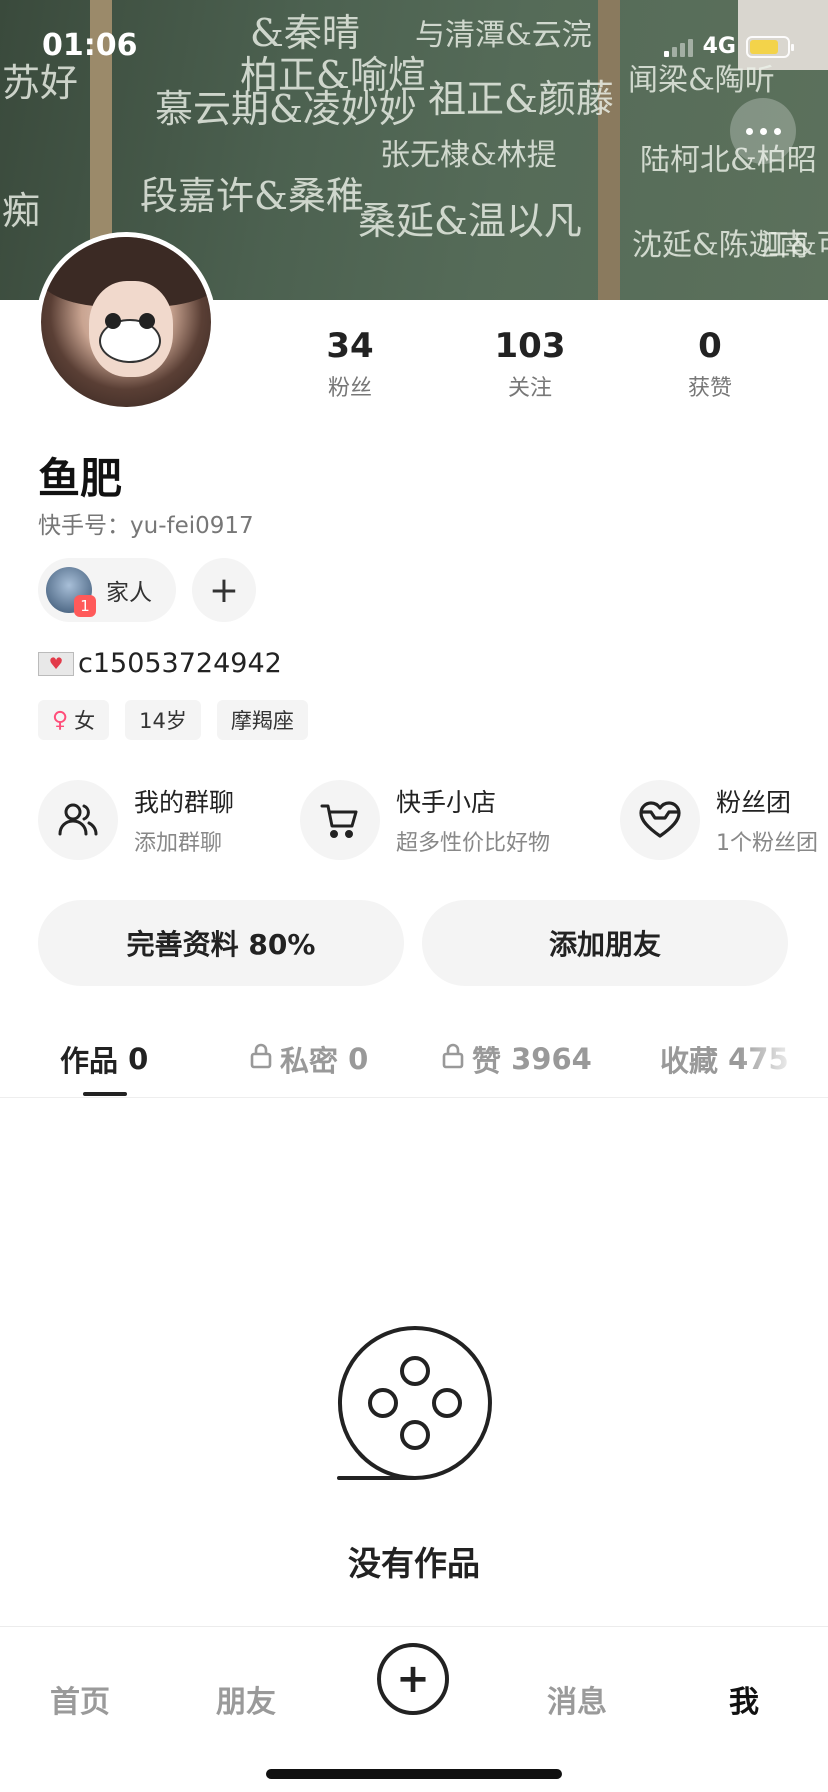 This screenshot has width=828, height=1792. What do you see at coordinates (709, 388) in the screenshot?
I see `likes-label: 获赞` at bounding box center [709, 388].